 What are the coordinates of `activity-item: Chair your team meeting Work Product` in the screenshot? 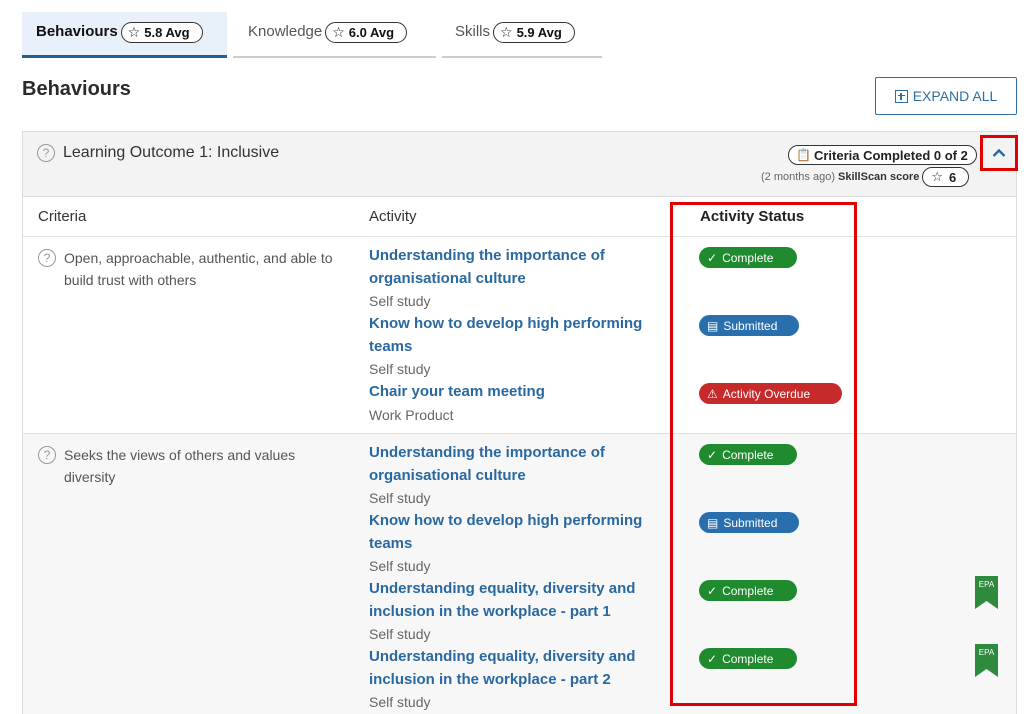 It's located at (514, 403).